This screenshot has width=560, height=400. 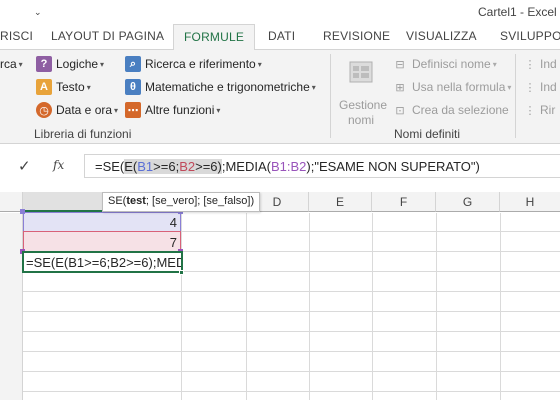 What do you see at coordinates (451, 87) in the screenshot?
I see `usa-nella-formula-button: ⊞ Usa nella formula ▾` at bounding box center [451, 87].